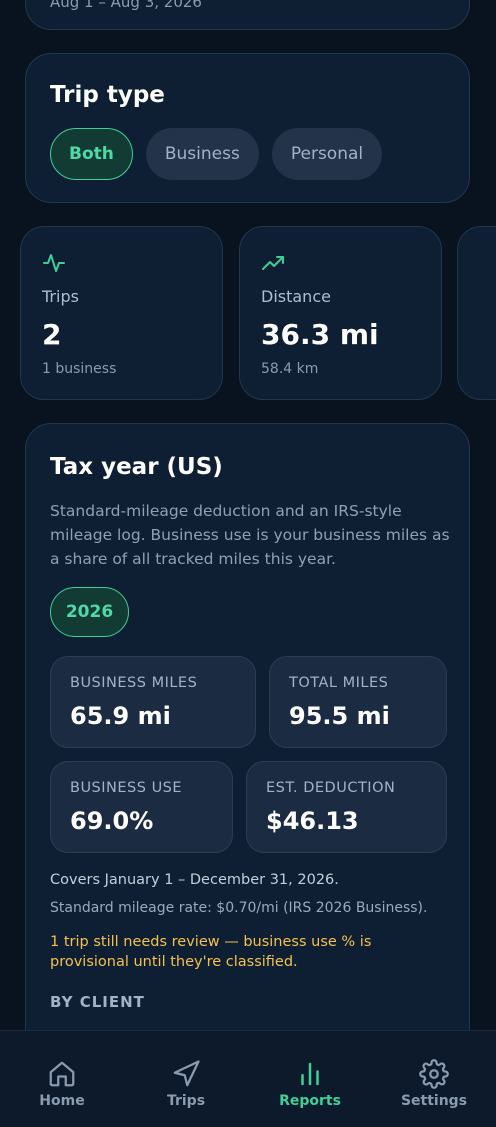 The image size is (496, 1127). Describe the element at coordinates (327, 154) in the screenshot. I see `trip-type-personal-chip: Personal` at that location.